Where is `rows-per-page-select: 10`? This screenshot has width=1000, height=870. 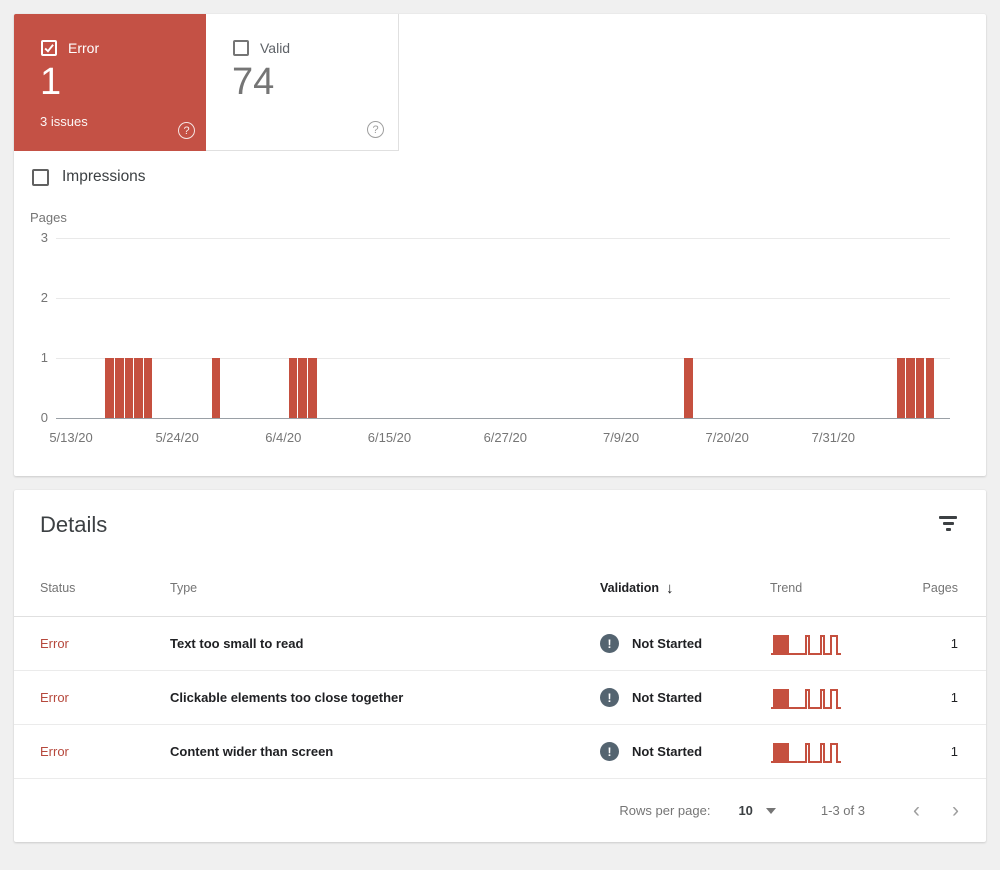 rows-per-page-select: 10 is located at coordinates (757, 810).